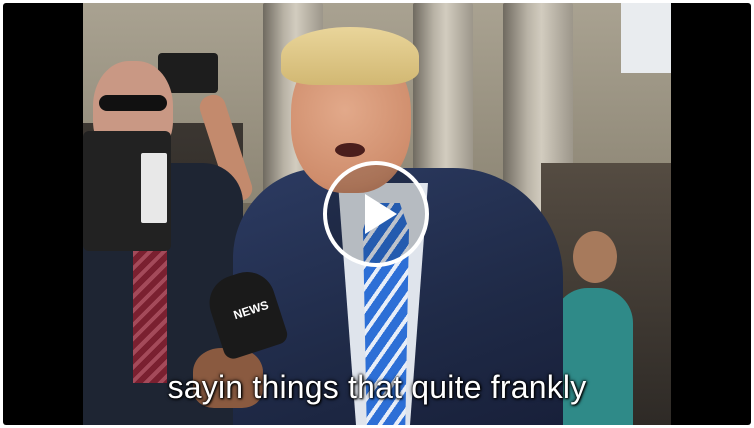 This screenshot has height=428, width=754. What do you see at coordinates (350, 56) in the screenshot?
I see `speaker-hair` at bounding box center [350, 56].